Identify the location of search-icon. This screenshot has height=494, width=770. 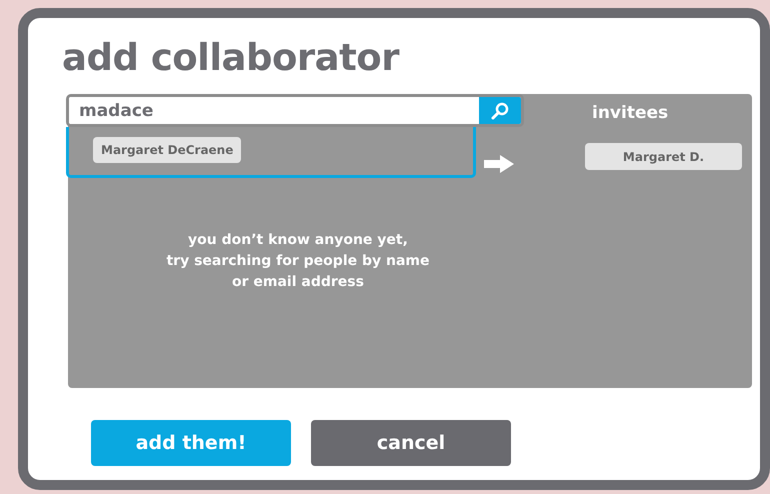
(500, 110).